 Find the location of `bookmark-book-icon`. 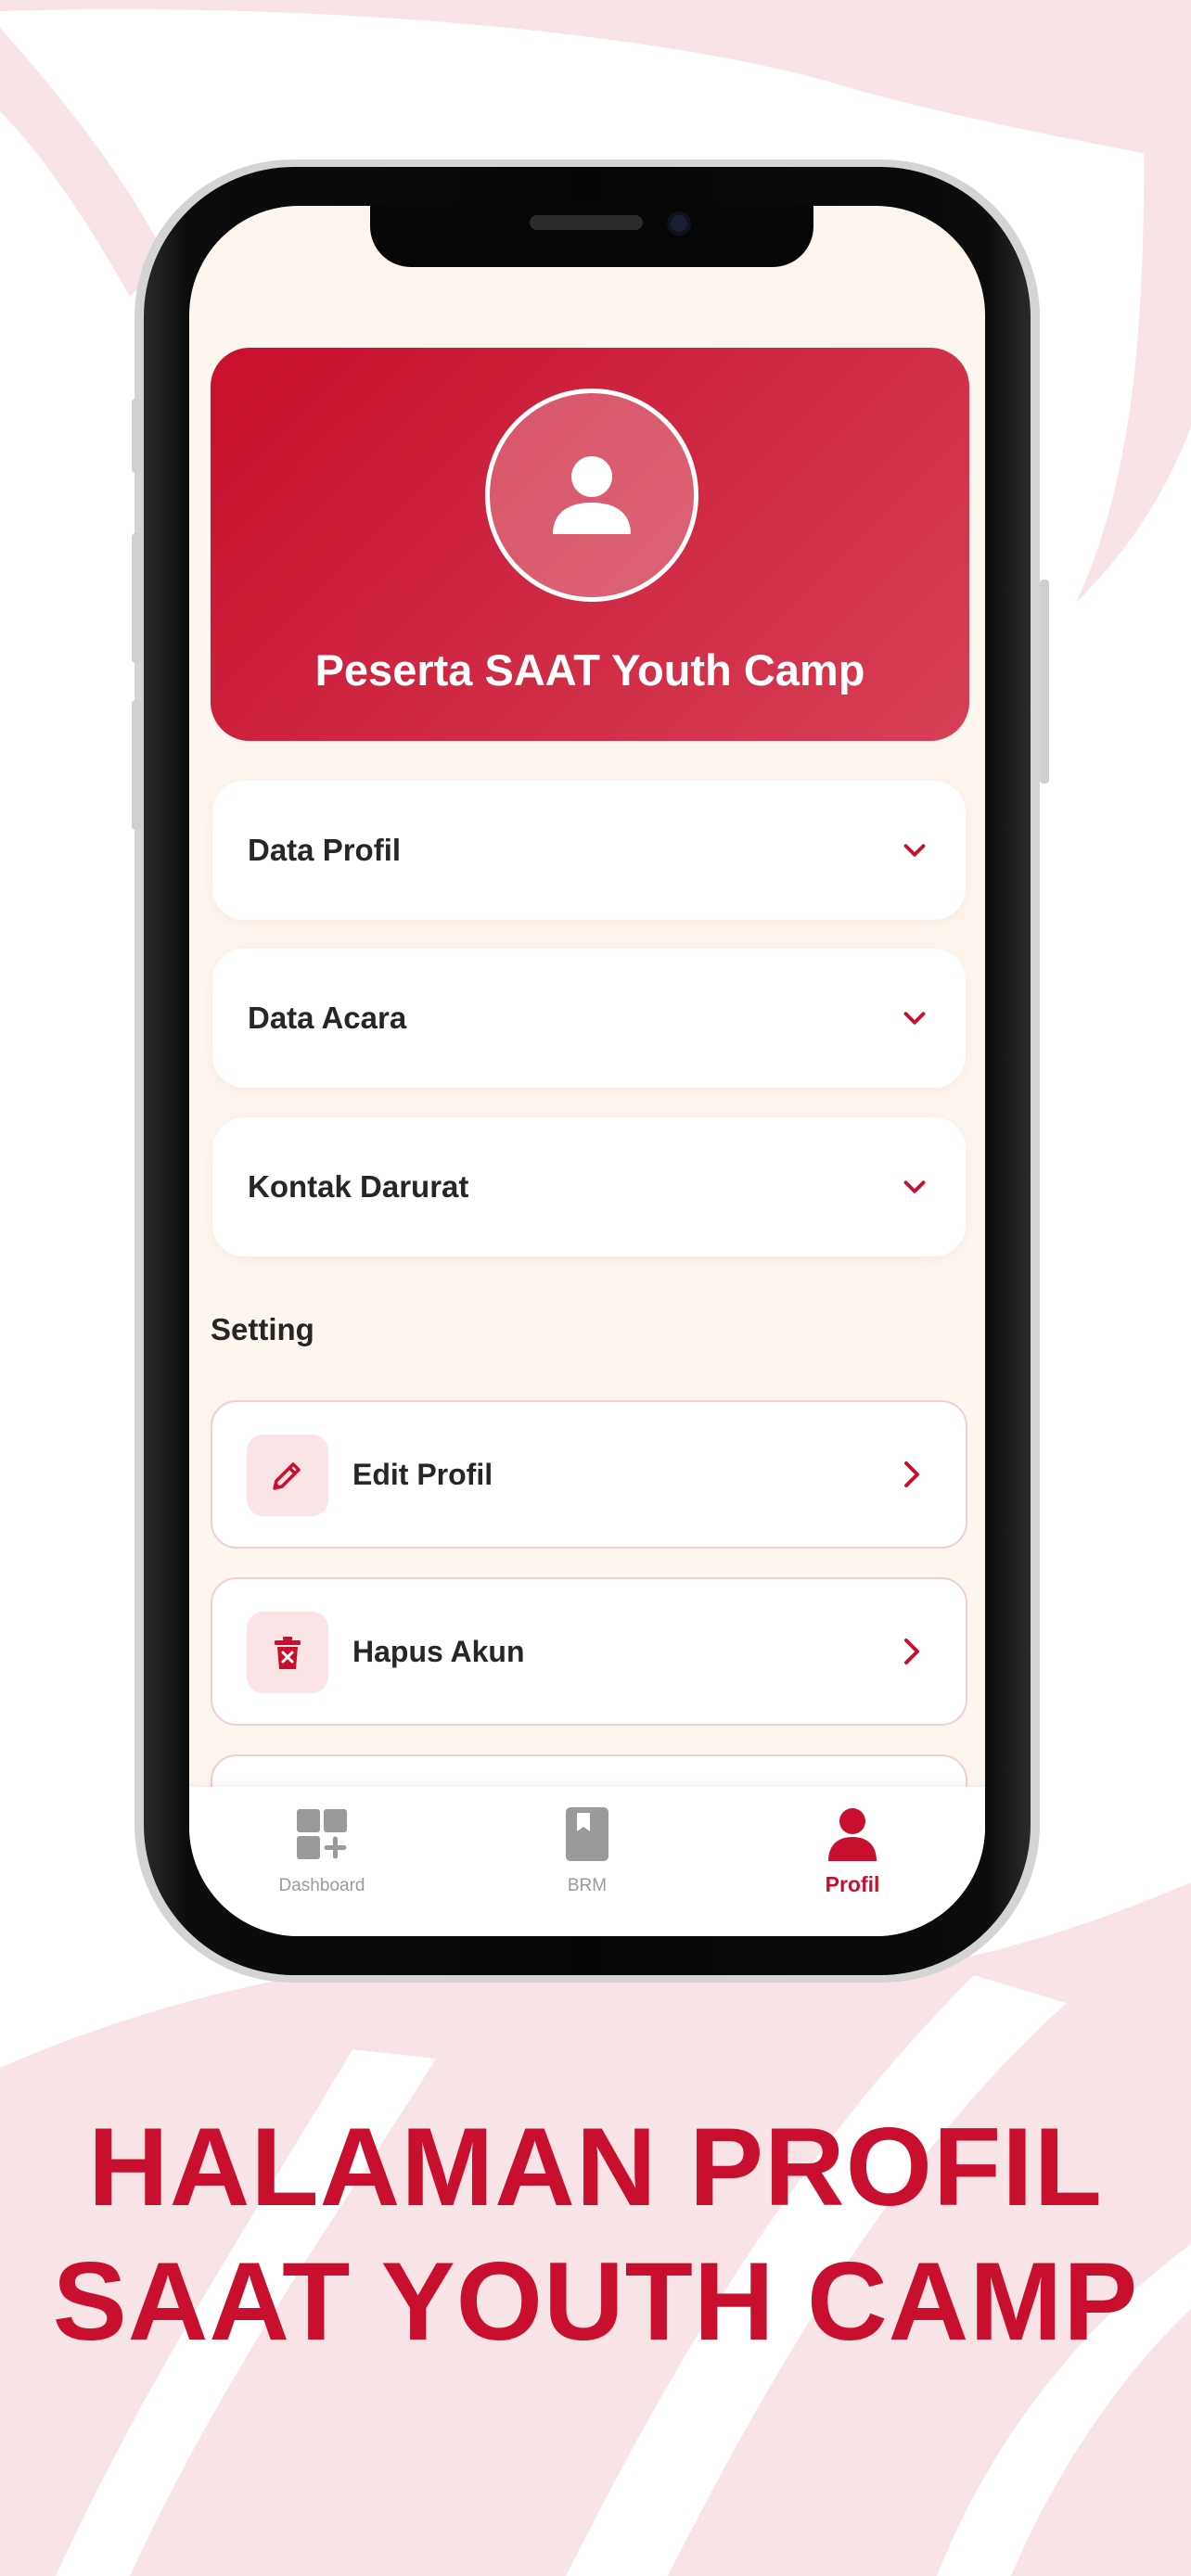

bookmark-book-icon is located at coordinates (587, 1834).